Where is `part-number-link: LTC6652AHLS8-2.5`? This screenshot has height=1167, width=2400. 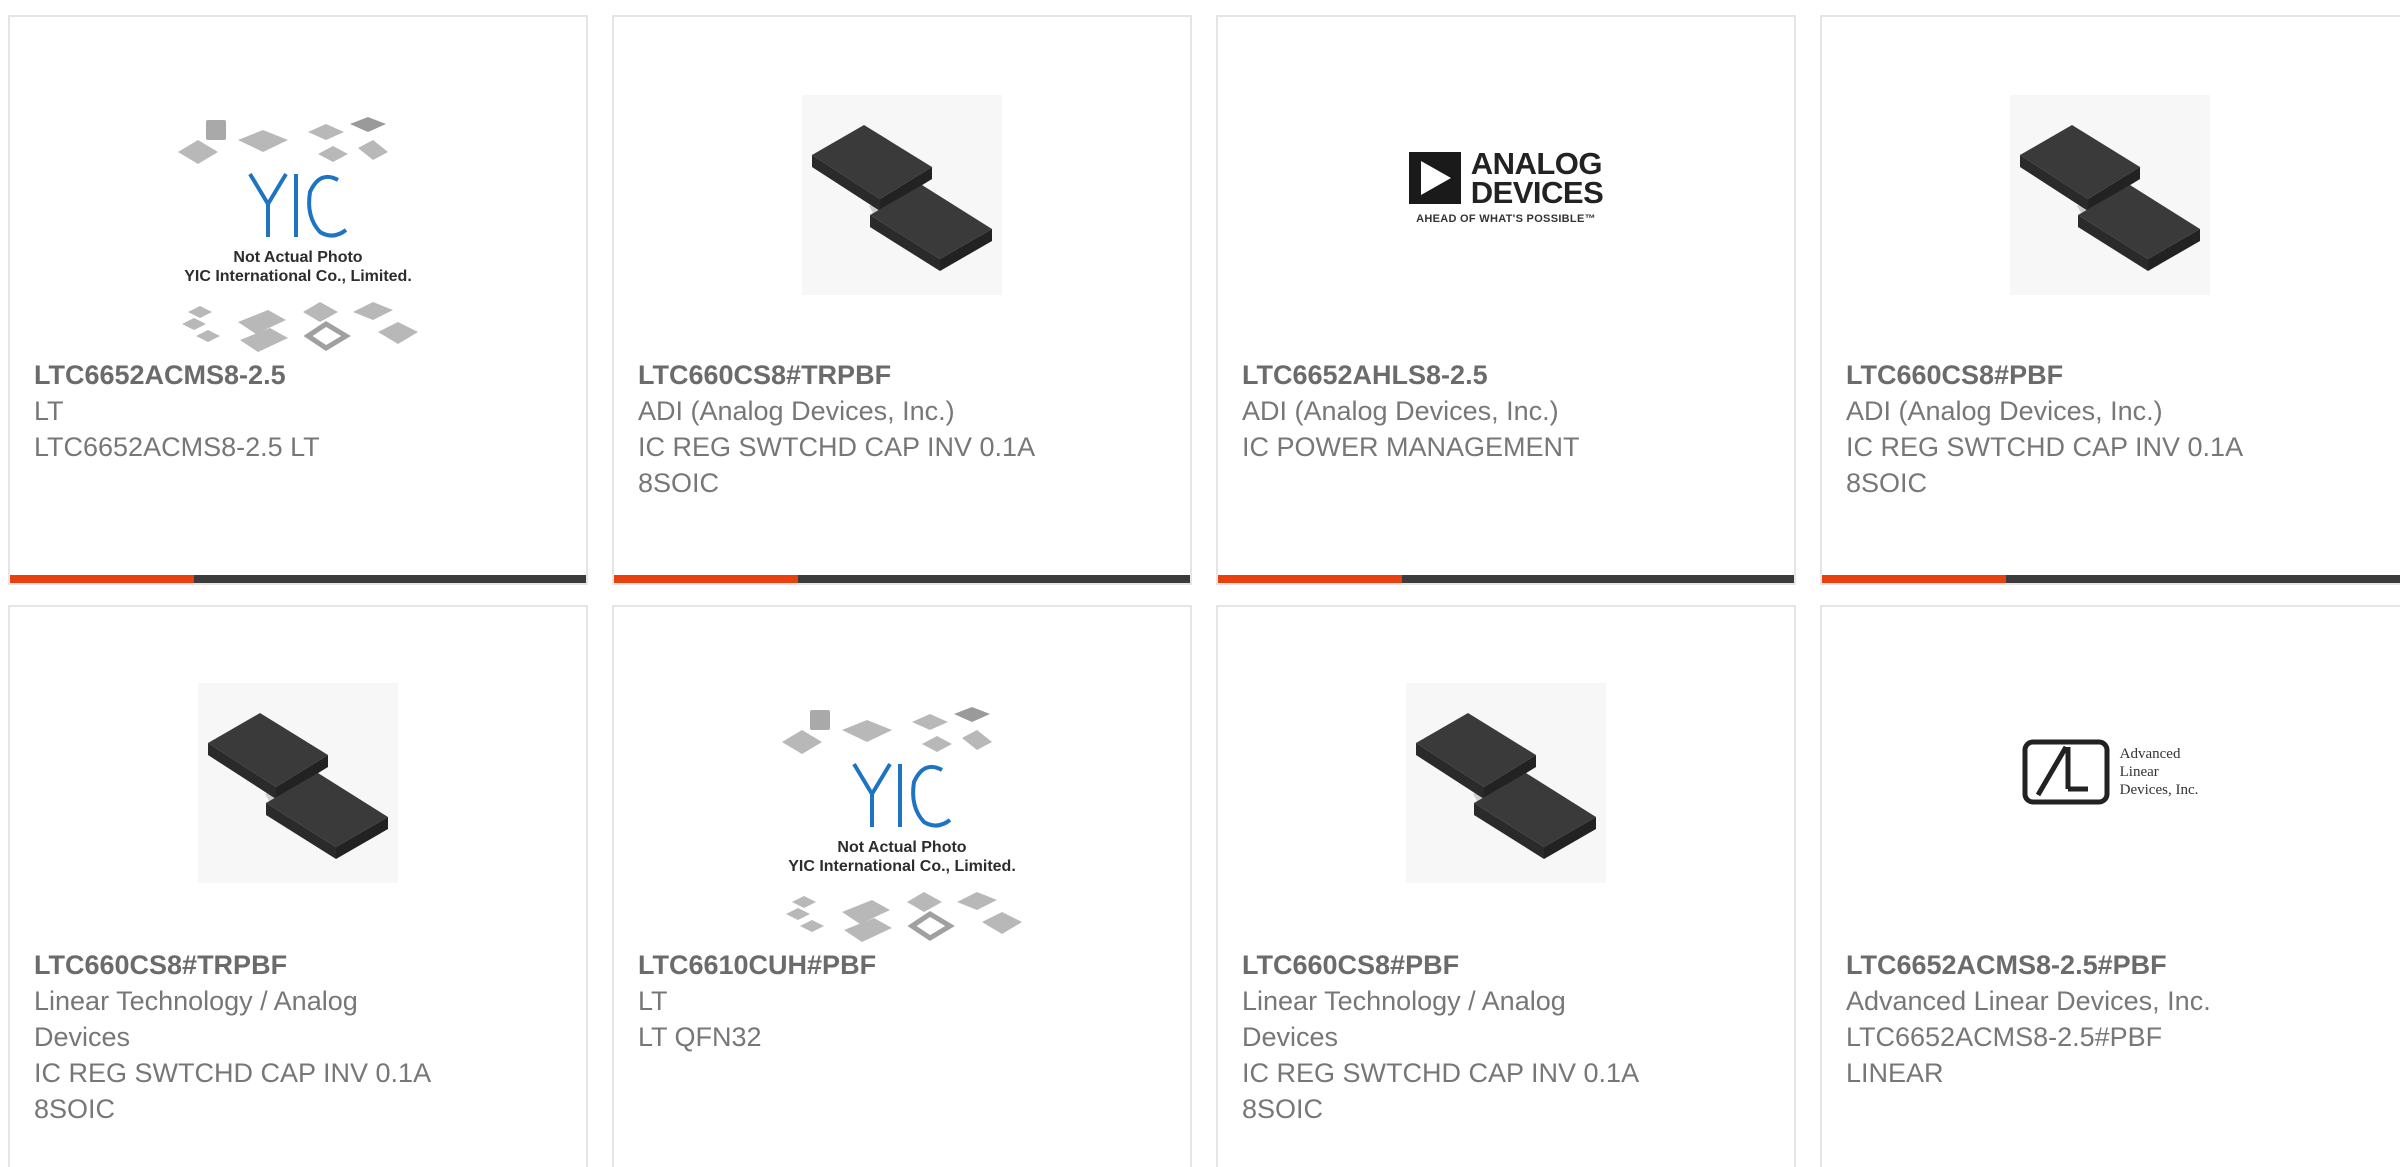
part-number-link: LTC6652AHLS8-2.5 is located at coordinates (1506, 375).